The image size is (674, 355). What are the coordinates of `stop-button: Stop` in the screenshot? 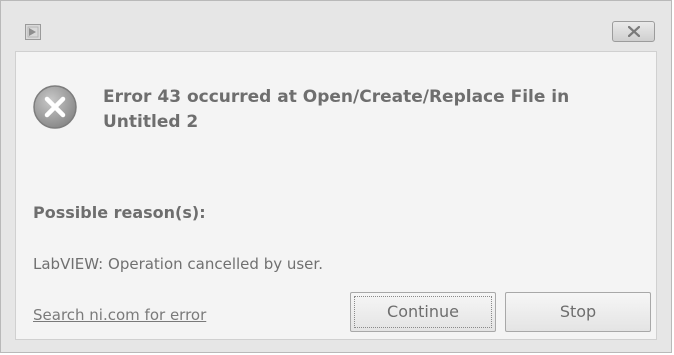 It's located at (578, 312).